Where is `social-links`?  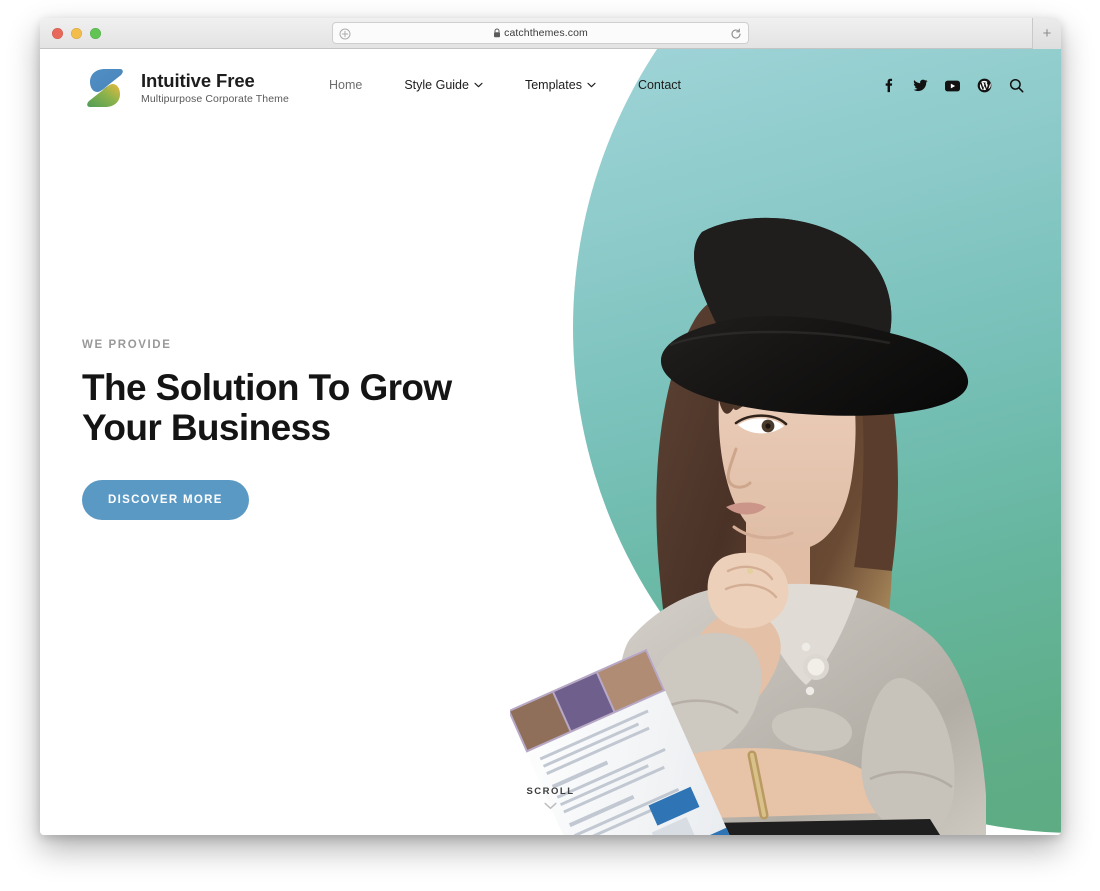 social-links is located at coordinates (952, 85).